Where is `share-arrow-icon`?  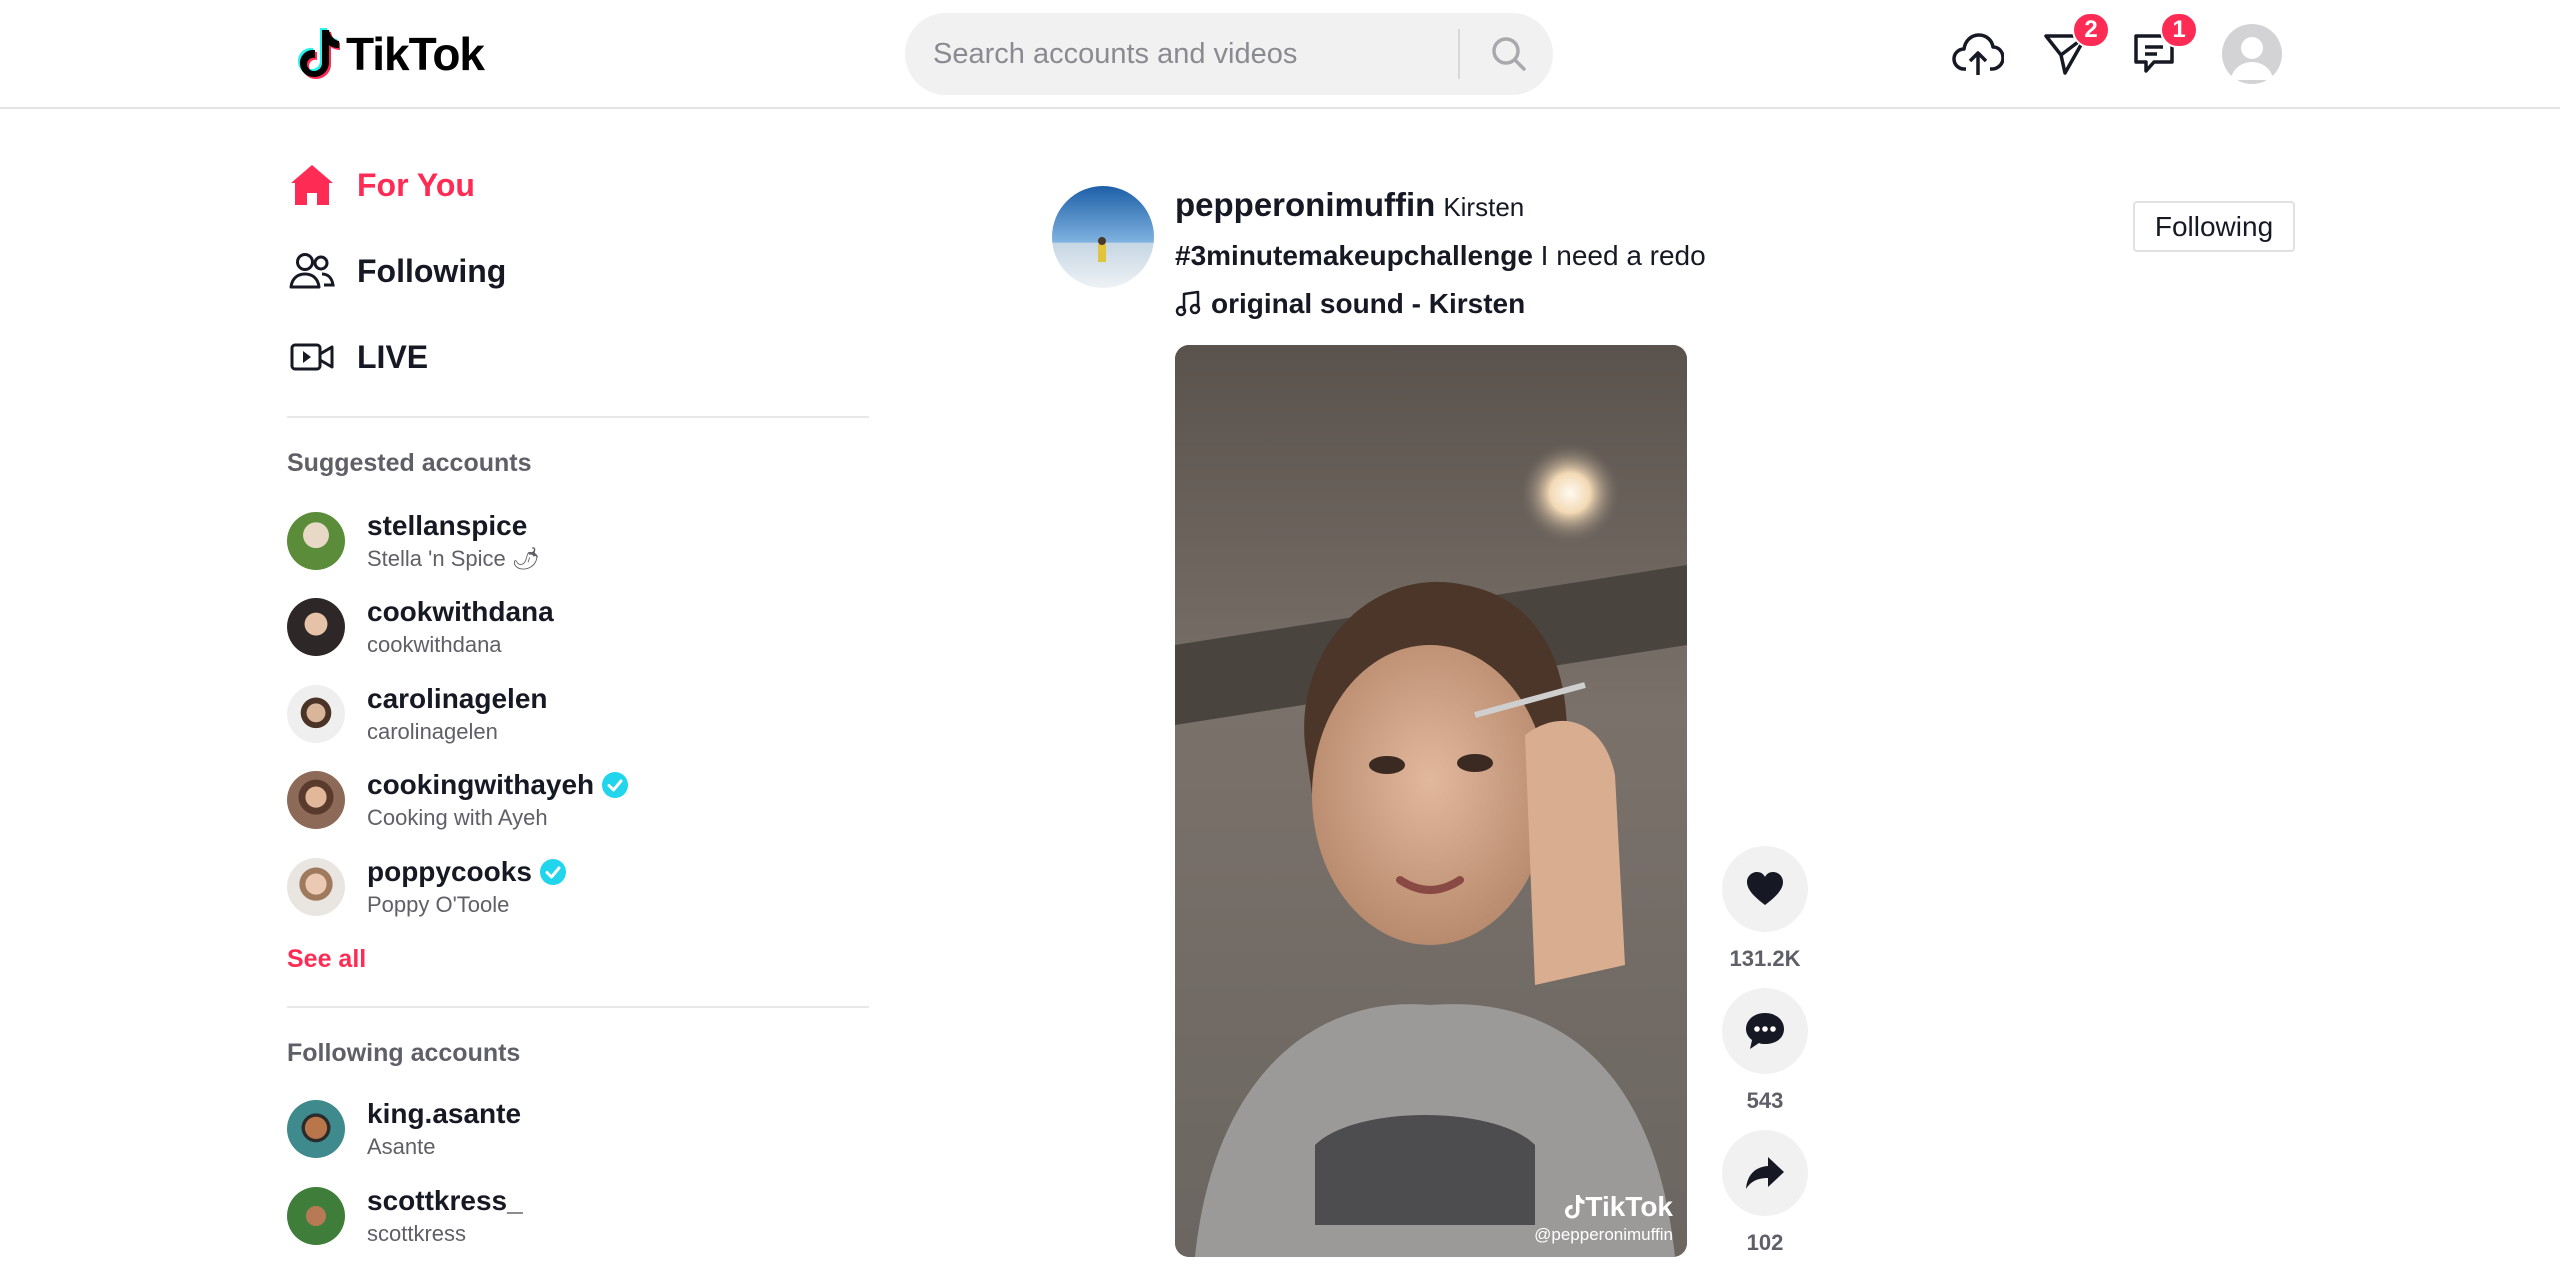 share-arrow-icon is located at coordinates (1765, 1173).